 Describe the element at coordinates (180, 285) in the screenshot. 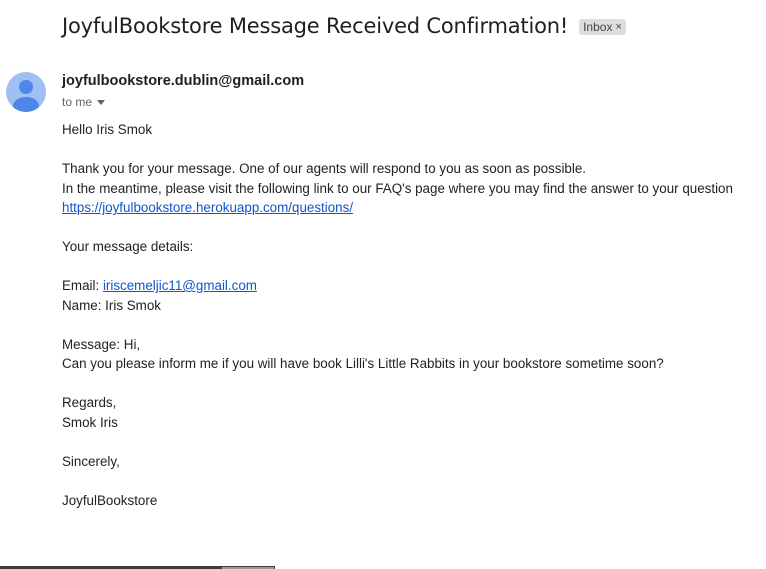

I see `email-detail-link: iriscemeljic11@gmail.com` at that location.